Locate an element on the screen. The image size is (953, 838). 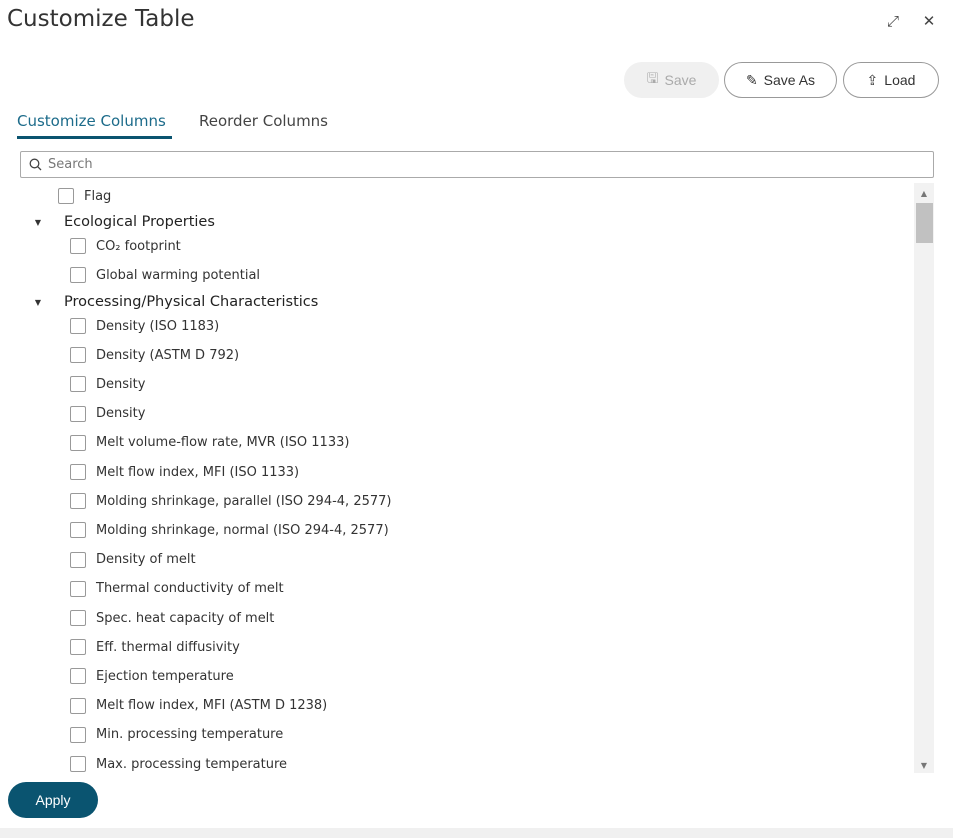
scrollbar-thumb is located at coordinates (924, 223).